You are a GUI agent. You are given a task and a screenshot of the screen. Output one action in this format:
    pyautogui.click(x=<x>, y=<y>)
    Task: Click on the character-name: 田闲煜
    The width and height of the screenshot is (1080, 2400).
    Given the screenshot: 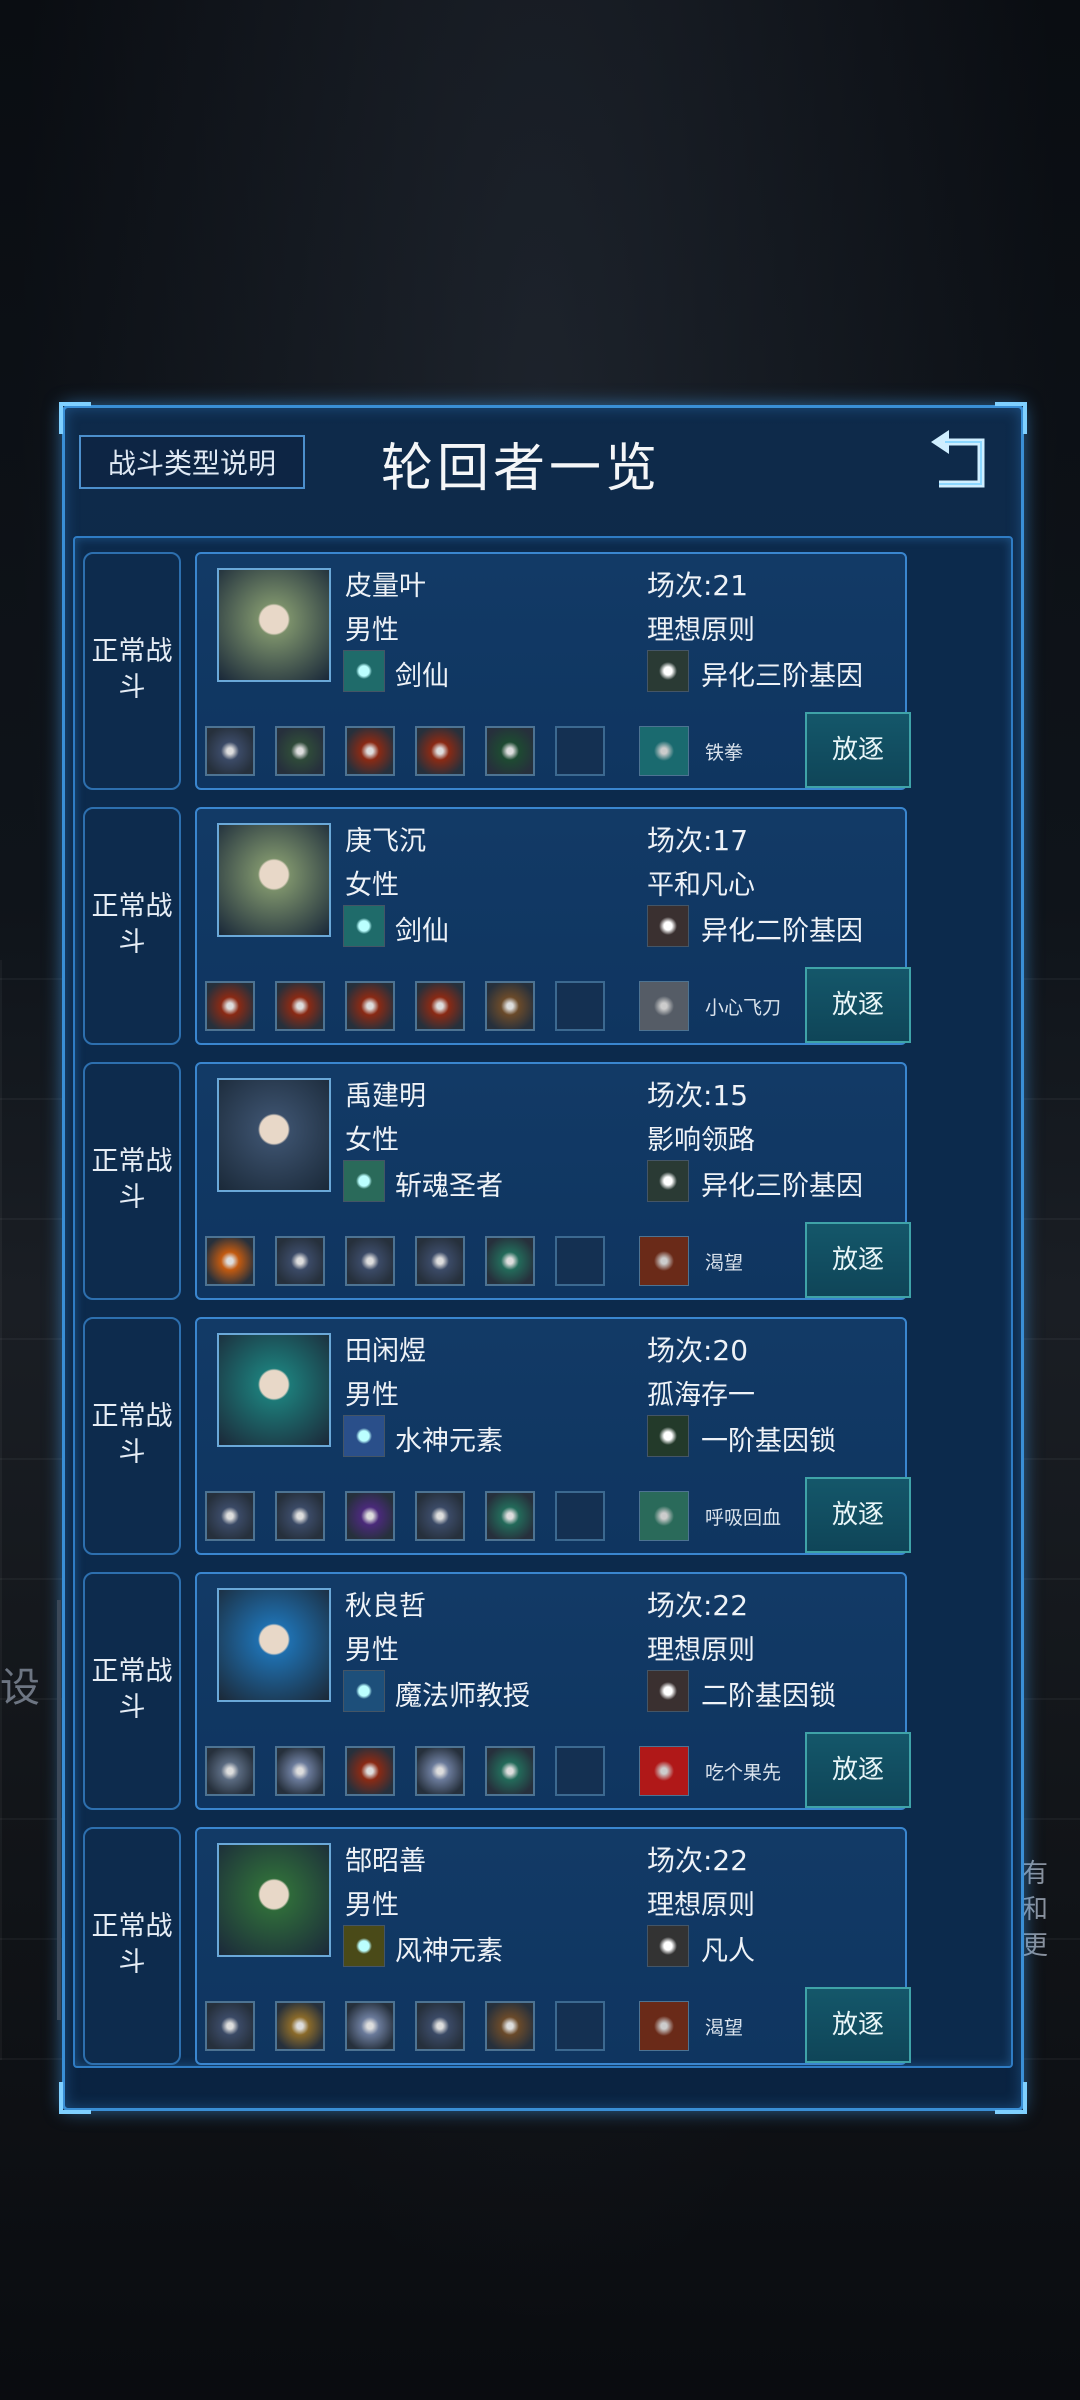 What is the action you would take?
    pyautogui.click(x=385, y=1351)
    